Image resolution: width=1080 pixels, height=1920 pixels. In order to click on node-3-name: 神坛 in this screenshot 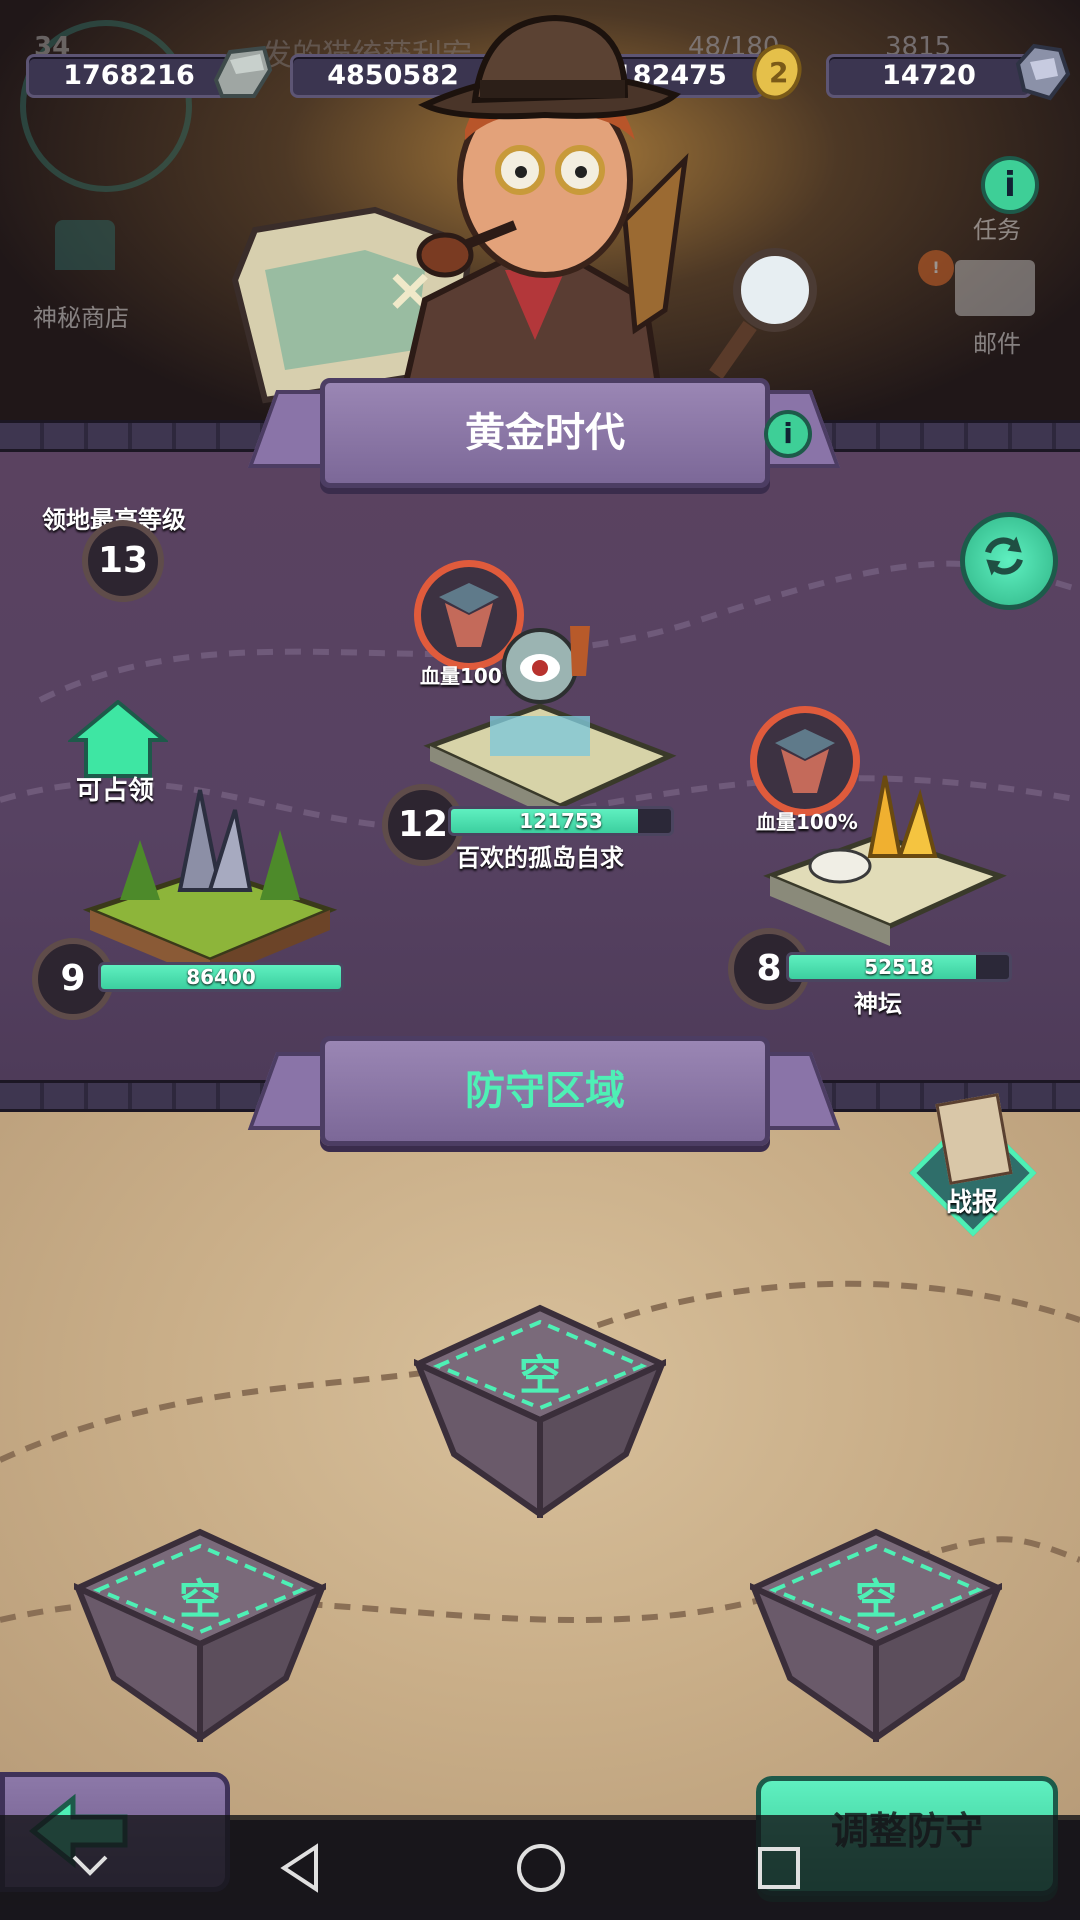, I will do `click(878, 1004)`.